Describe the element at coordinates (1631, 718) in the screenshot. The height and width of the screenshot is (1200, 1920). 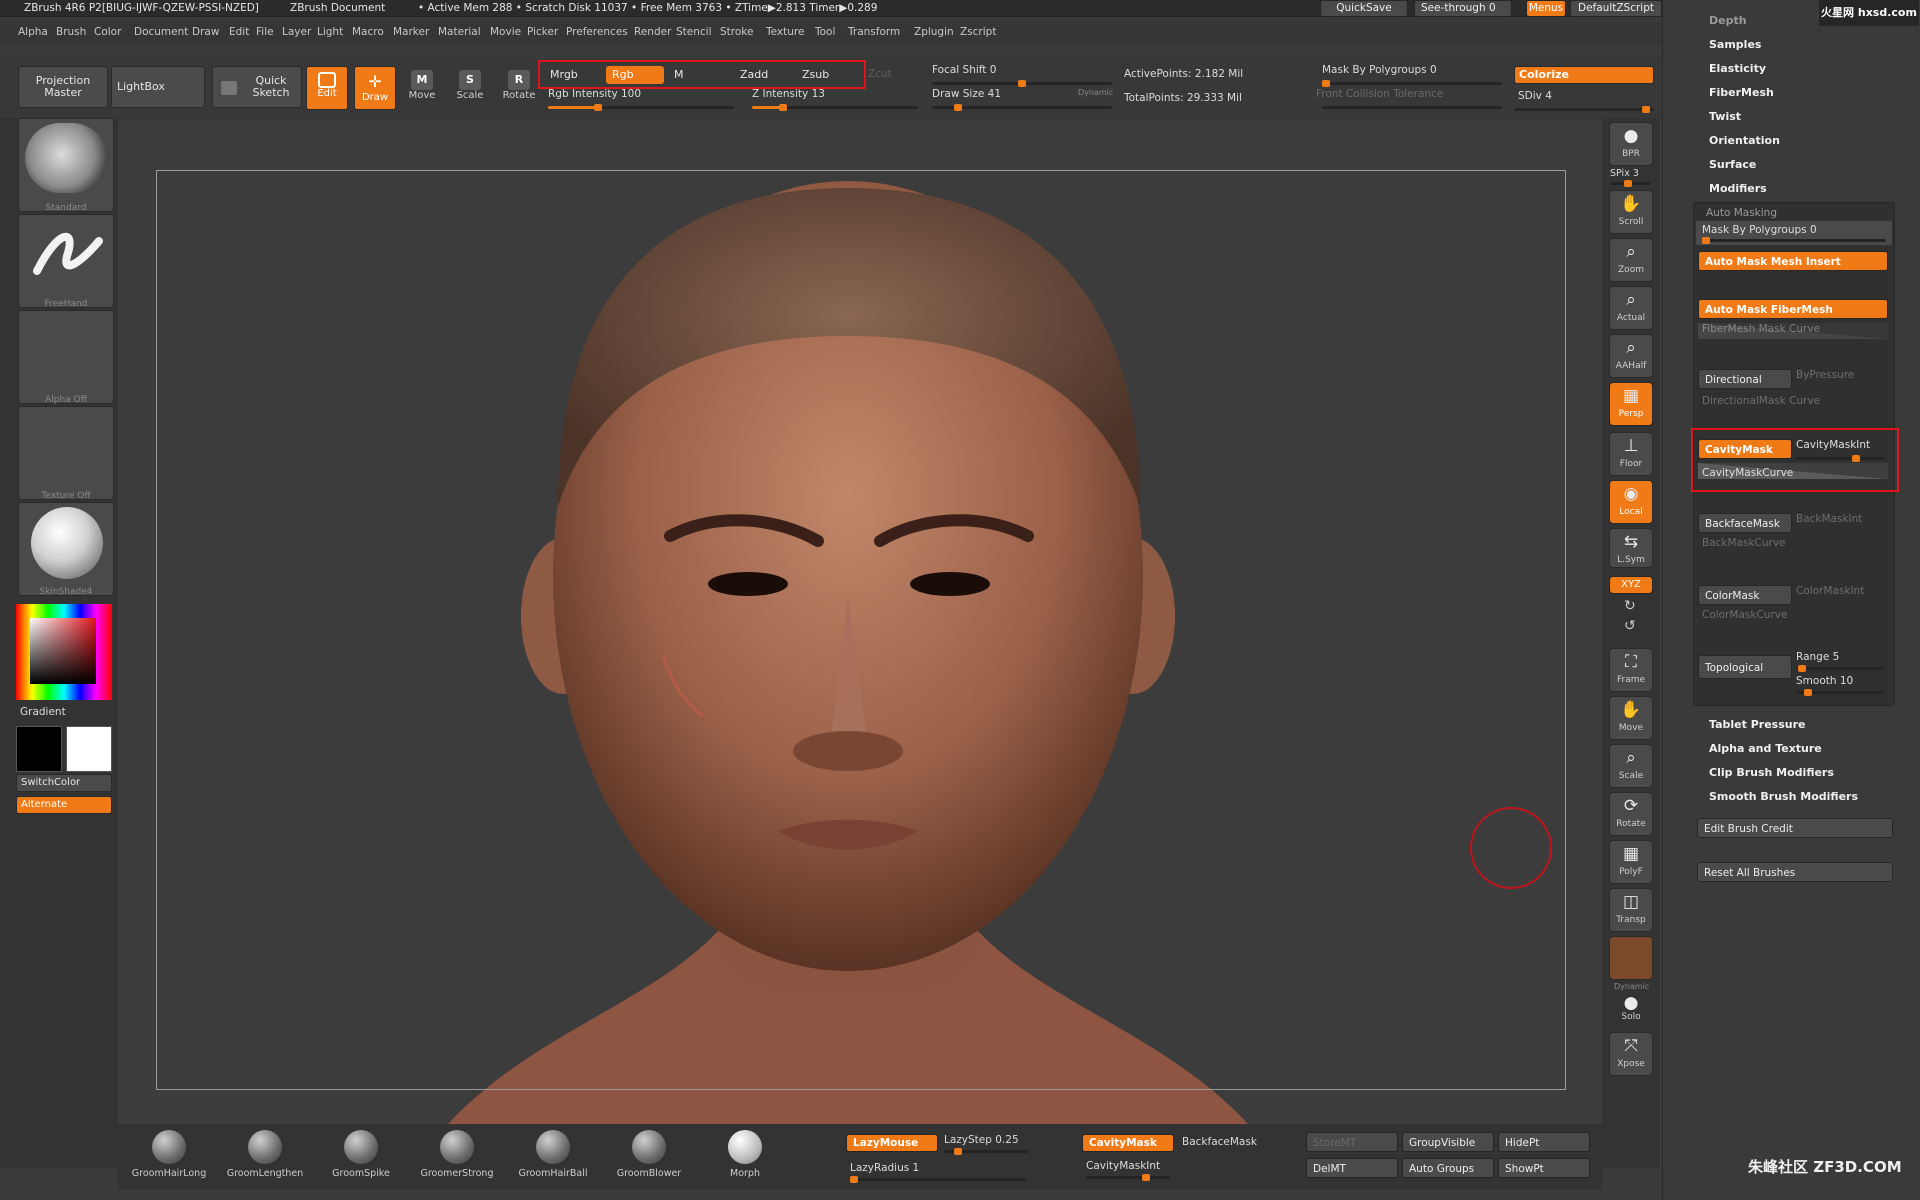
I see `move-view-button: ✋ Move` at that location.